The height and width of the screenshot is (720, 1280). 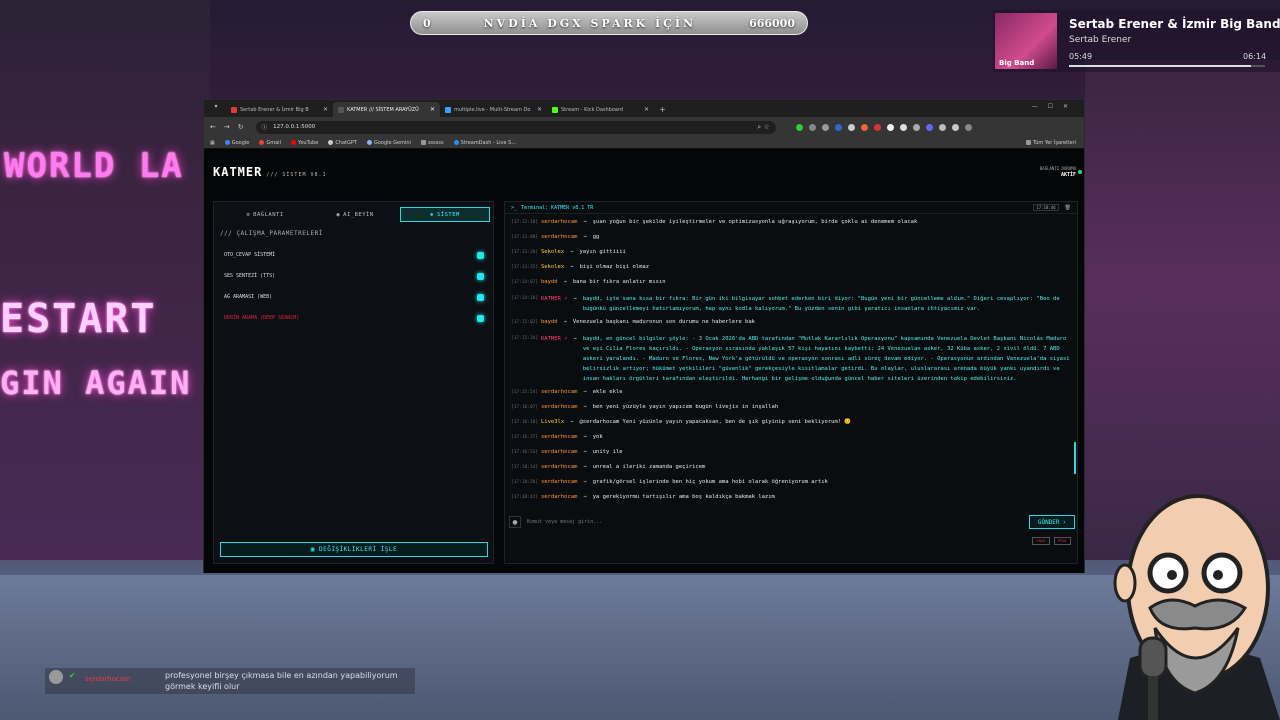 What do you see at coordinates (354, 549) in the screenshot?
I see `save-changes-button: ▣ DEĞİŞİKLİKLERİ İŞLE` at bounding box center [354, 549].